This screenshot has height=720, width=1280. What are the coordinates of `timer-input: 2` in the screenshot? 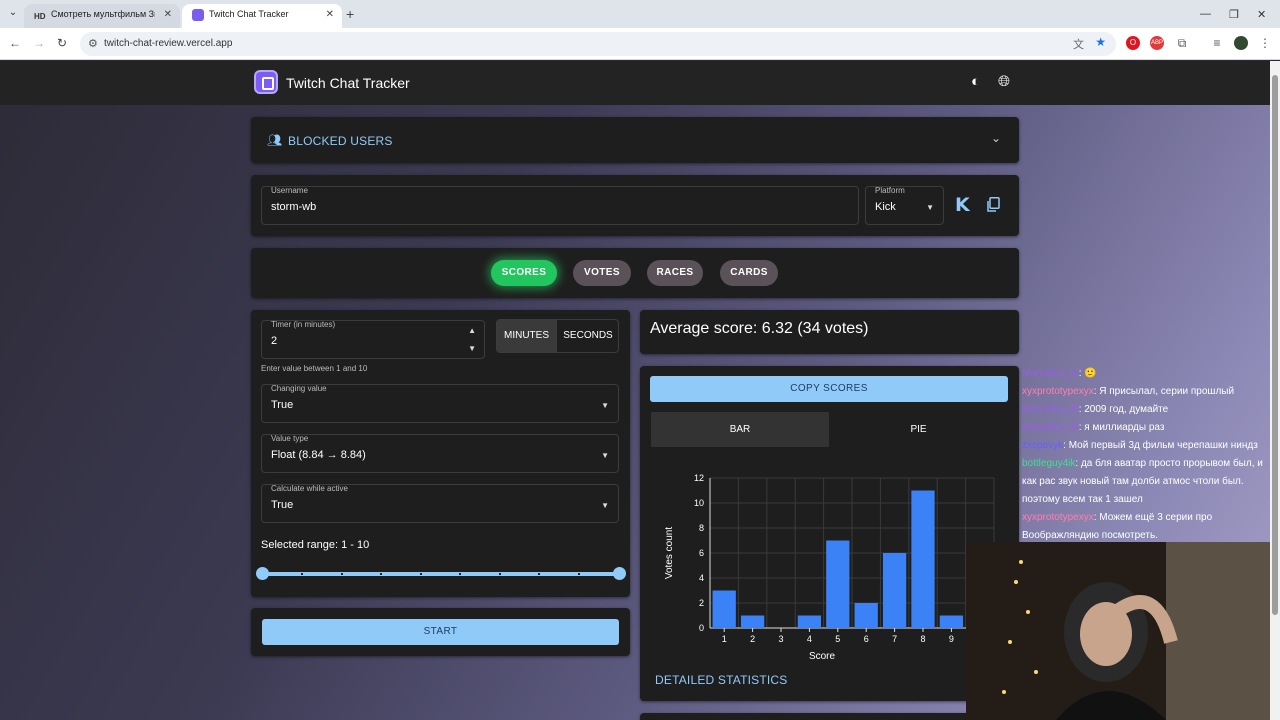 It's located at (274, 341).